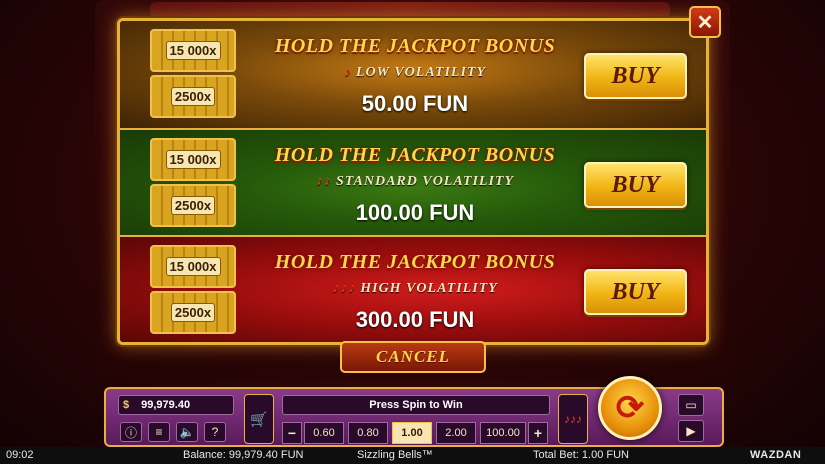  What do you see at coordinates (166, 405) in the screenshot?
I see `balance-value: 99,979.40` at bounding box center [166, 405].